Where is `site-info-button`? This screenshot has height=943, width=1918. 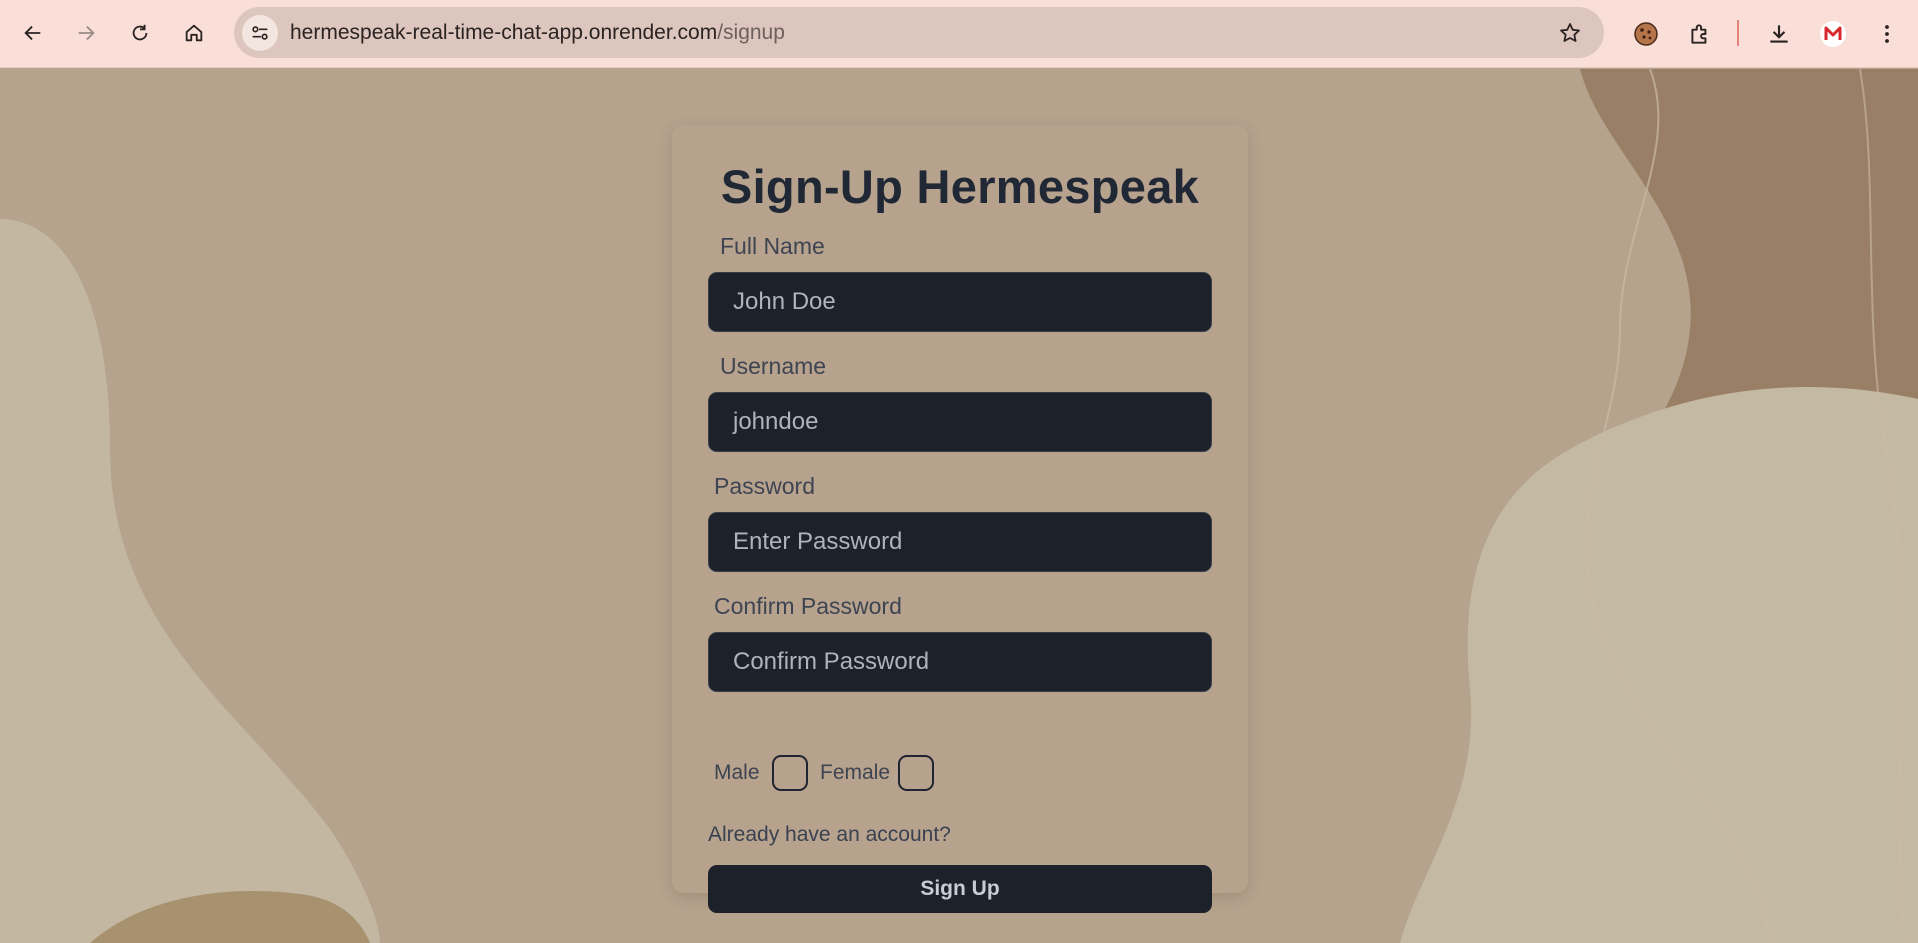
site-info-button is located at coordinates (260, 33).